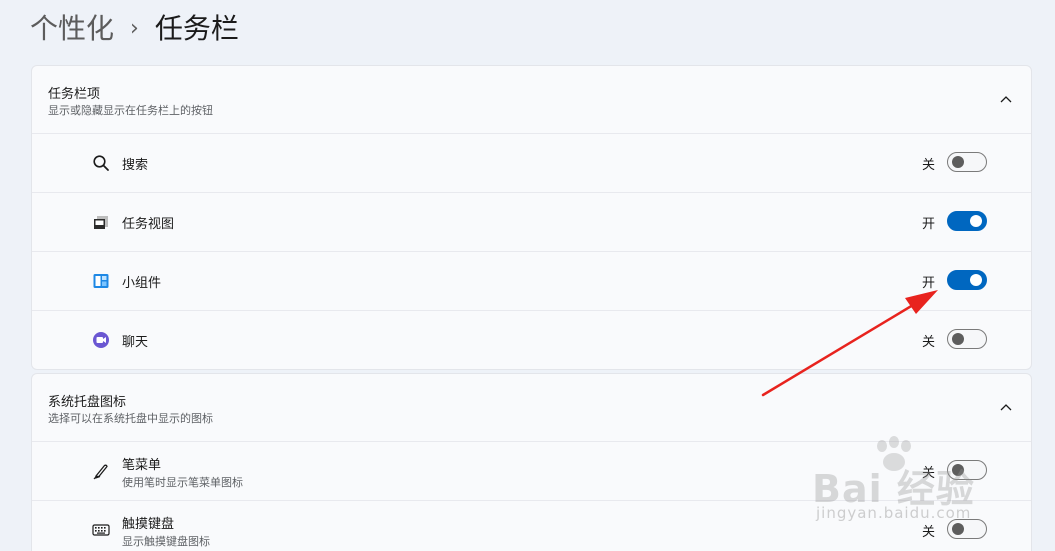 The image size is (1055, 551). What do you see at coordinates (148, 224) in the screenshot?
I see `setting-label: 任务视图` at bounding box center [148, 224].